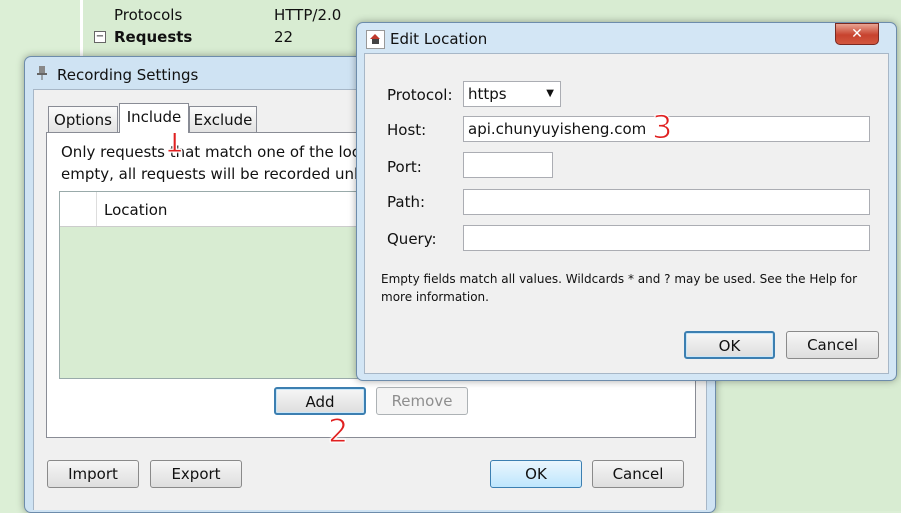 Image resolution: width=901 pixels, height=513 pixels. I want to click on import-button: Import, so click(93, 474).